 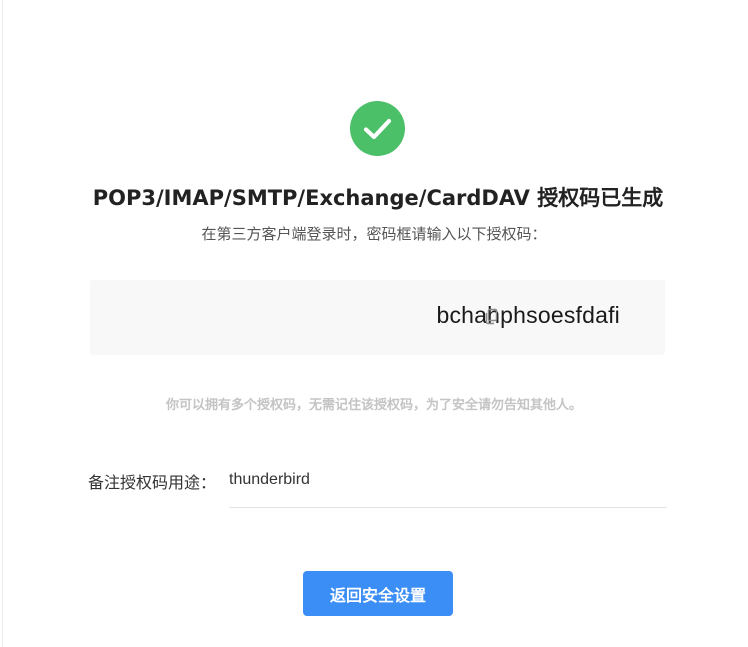 I want to click on copy-icon, so click(x=492, y=318).